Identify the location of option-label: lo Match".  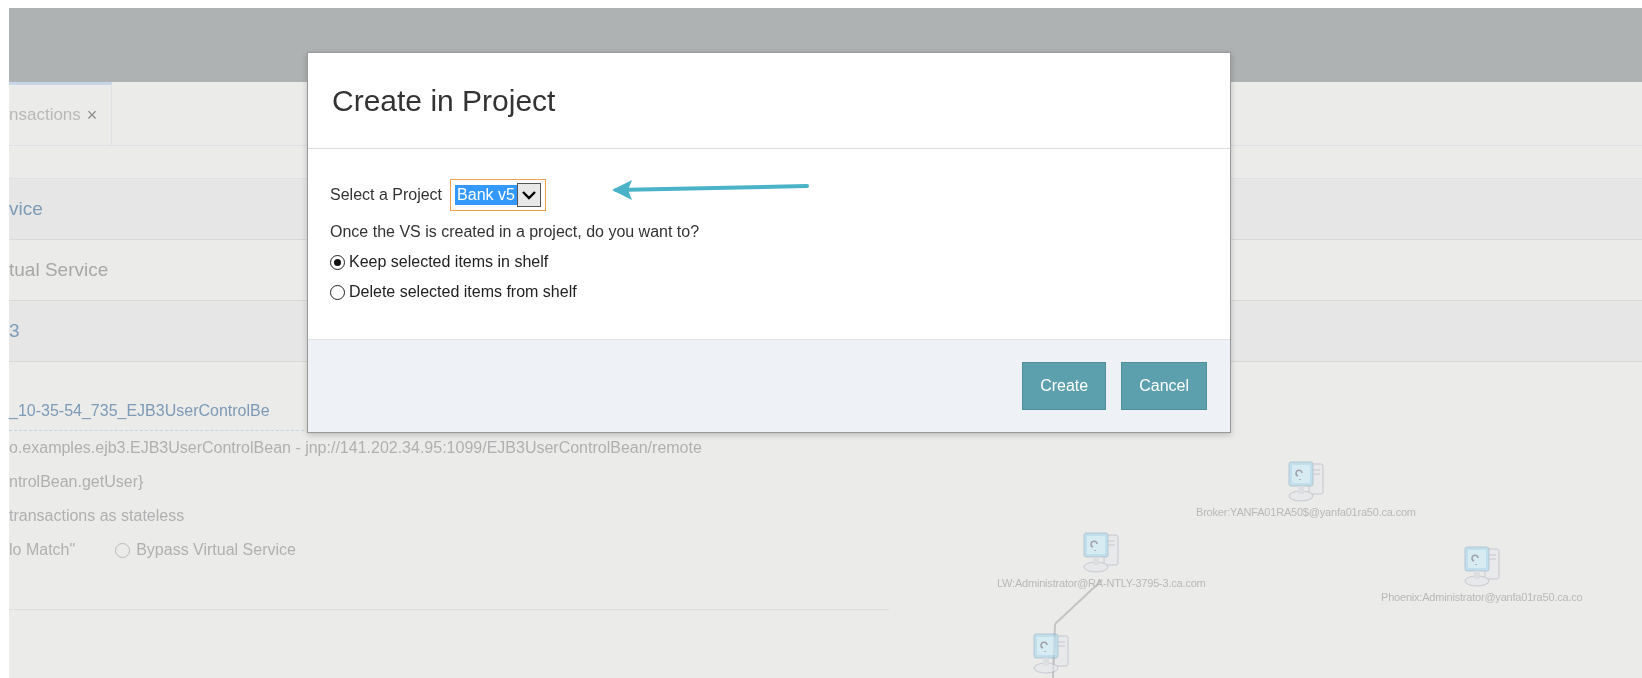
(42, 550).